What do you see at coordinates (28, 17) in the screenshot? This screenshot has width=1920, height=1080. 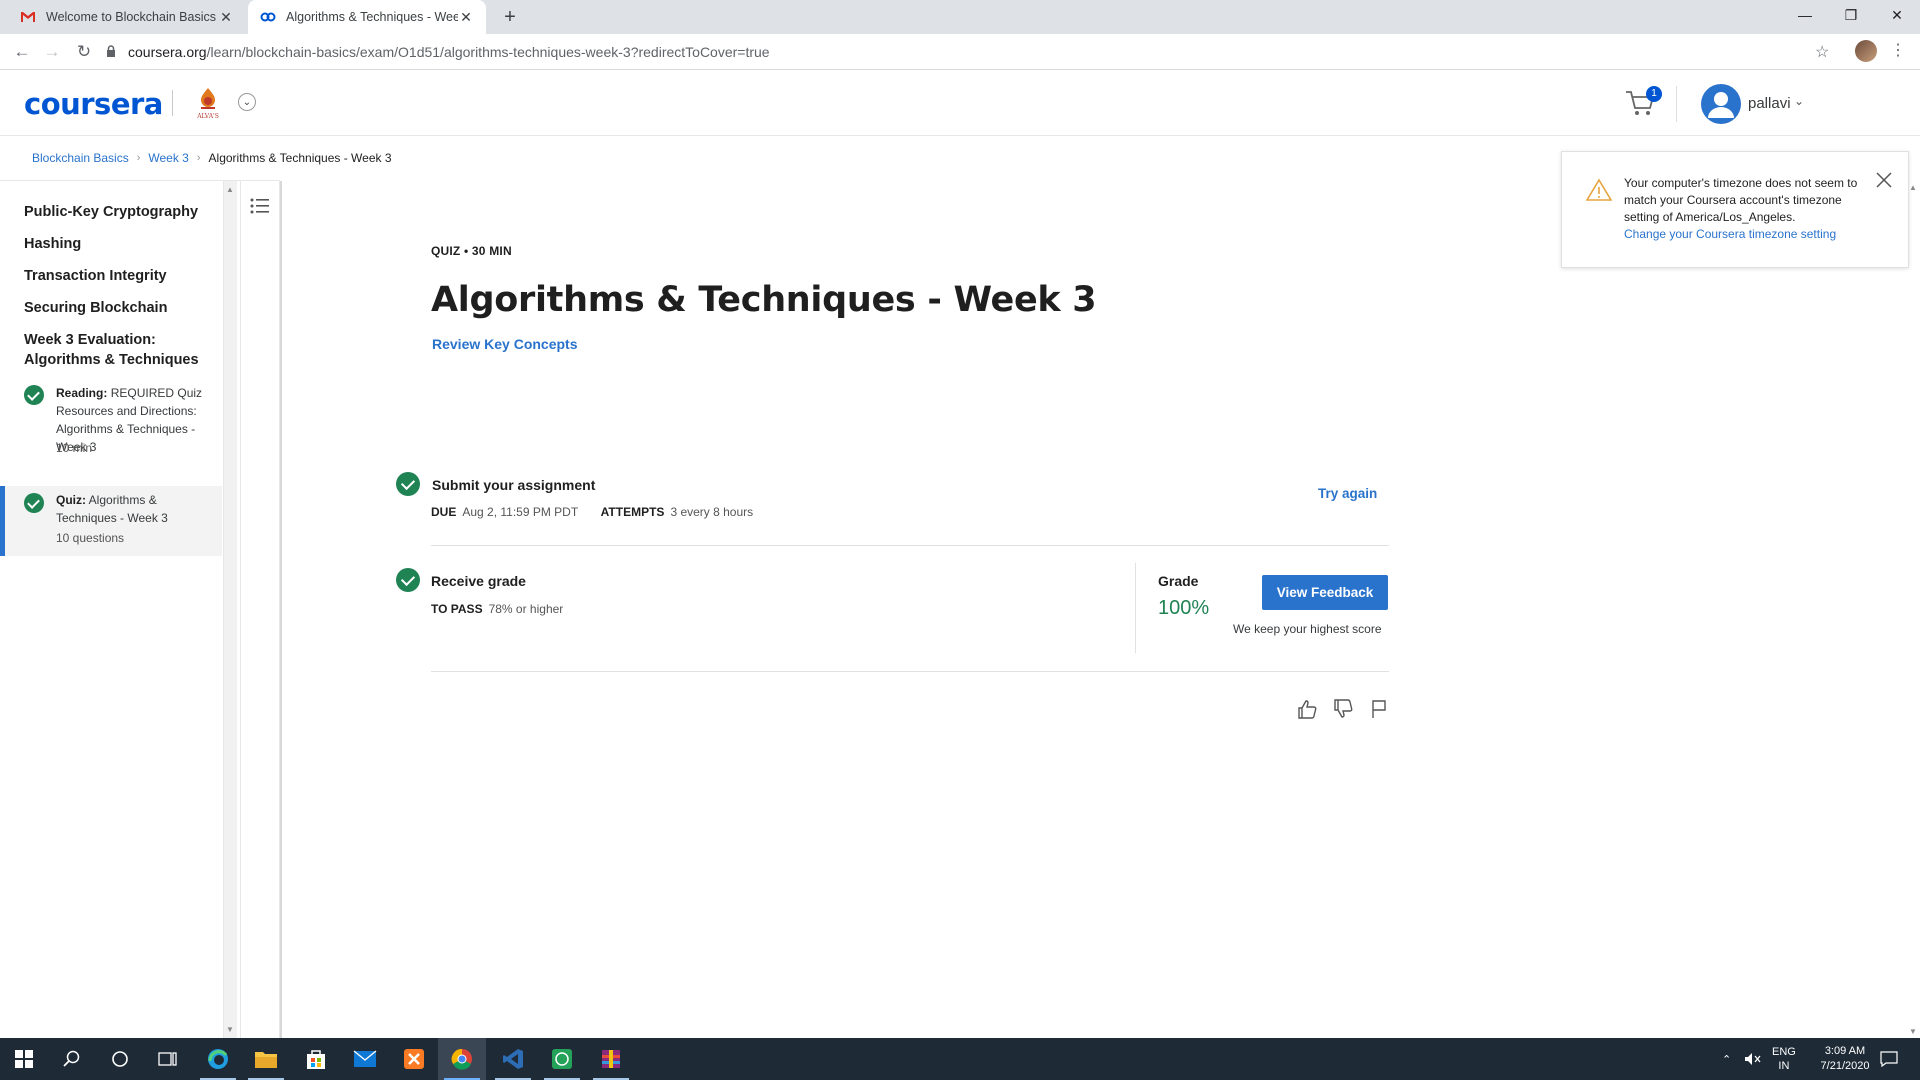 I see `gmail-icon` at bounding box center [28, 17].